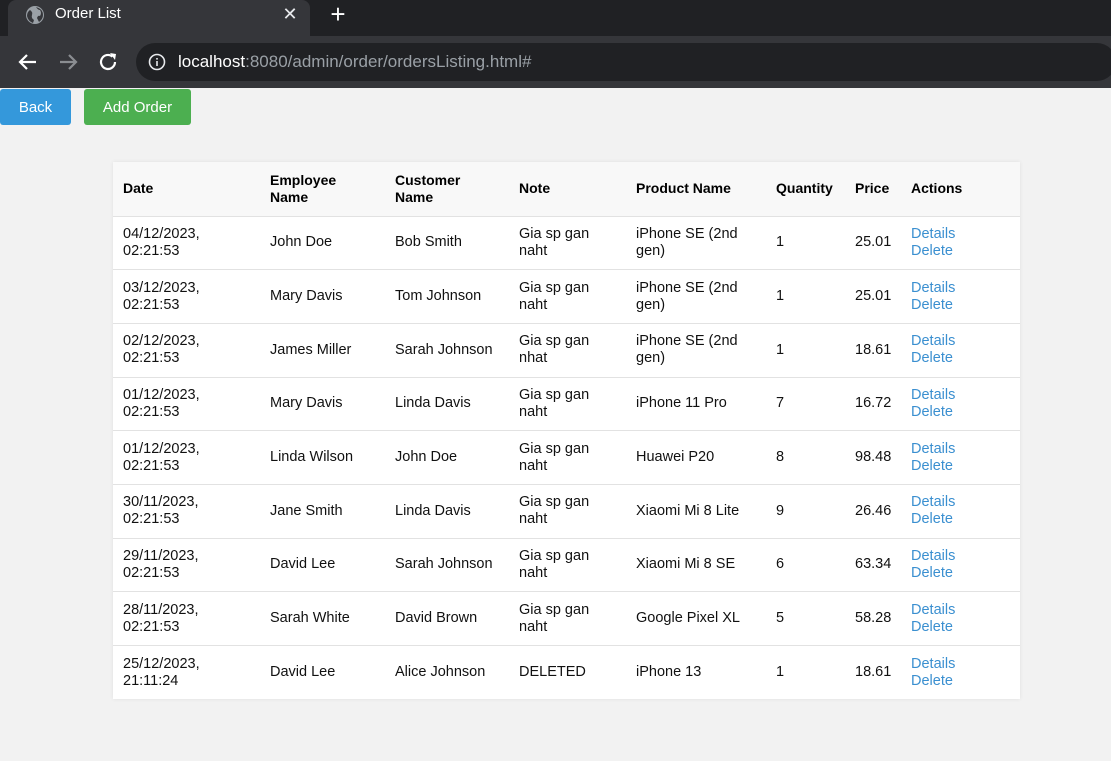  What do you see at coordinates (805, 564) in the screenshot?
I see `cell-quantity: 6` at bounding box center [805, 564].